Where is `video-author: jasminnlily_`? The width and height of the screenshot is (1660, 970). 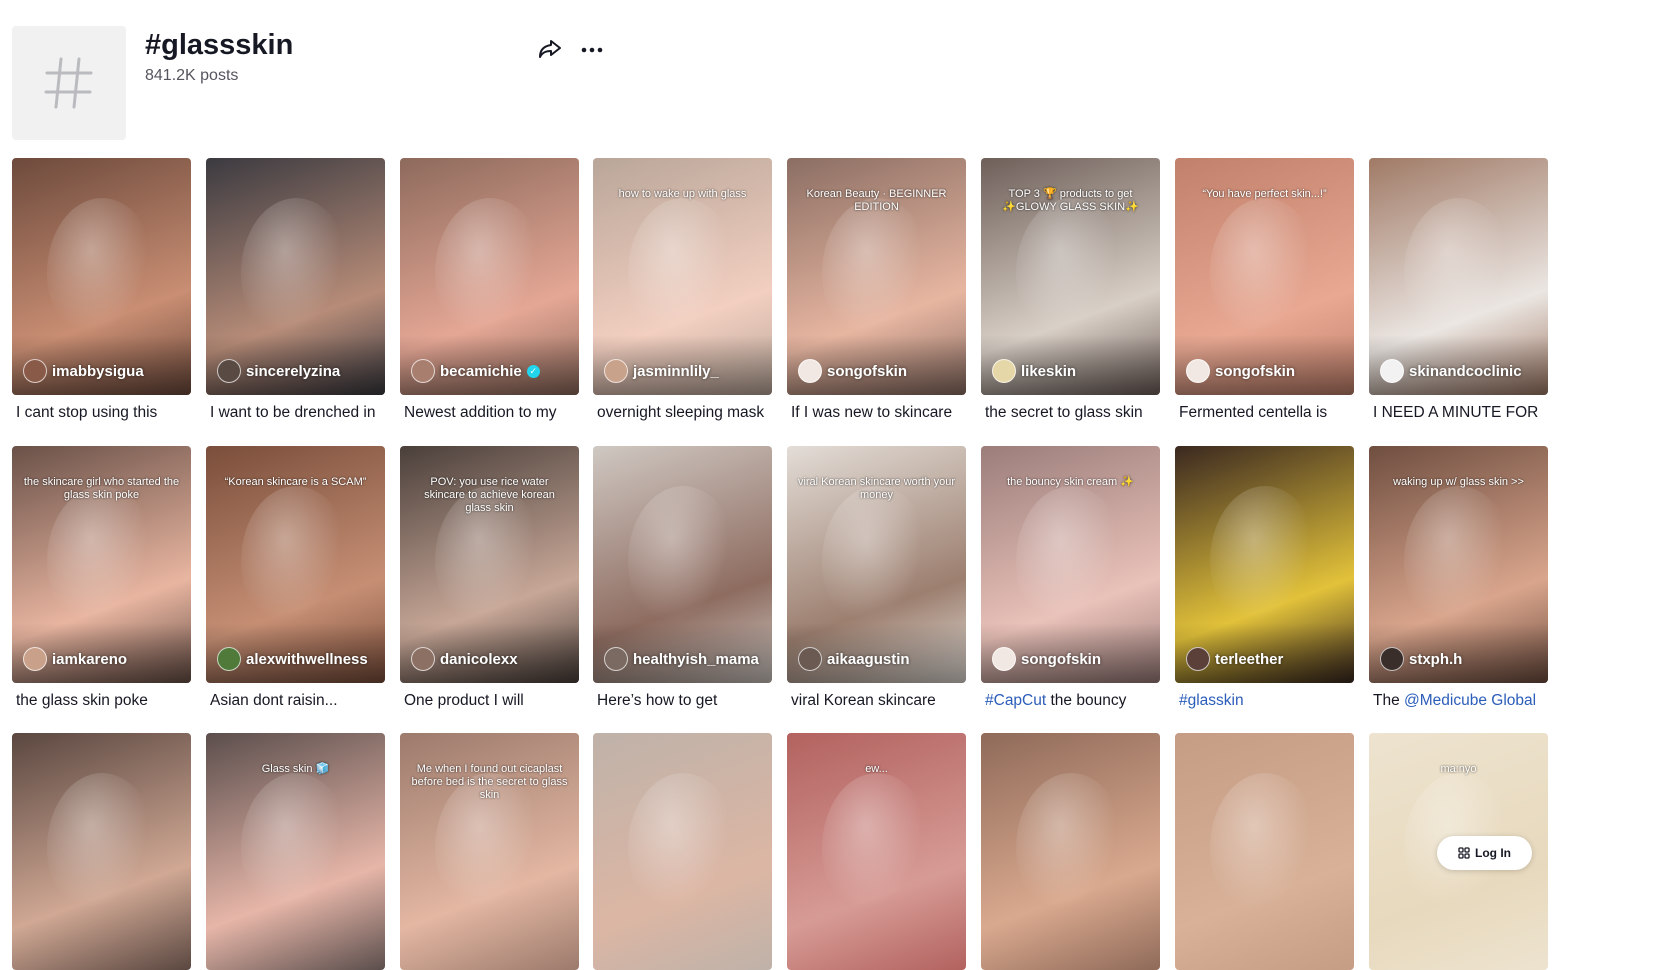 video-author: jasminnlily_ is located at coordinates (661, 371).